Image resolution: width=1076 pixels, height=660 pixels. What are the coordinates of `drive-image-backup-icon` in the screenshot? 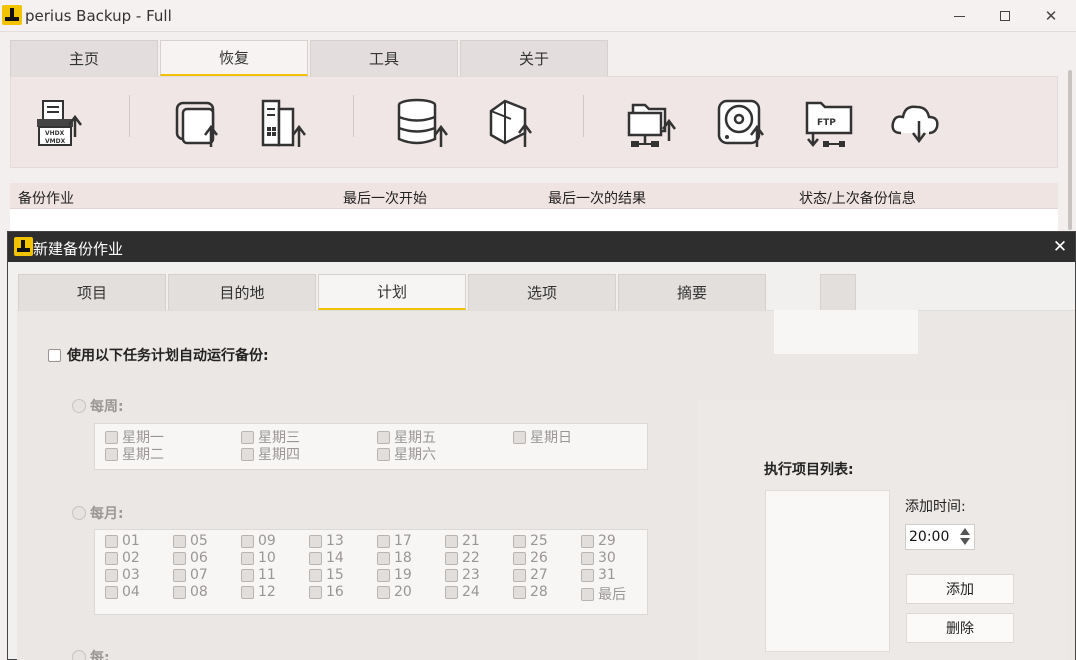 It's located at (198, 124).